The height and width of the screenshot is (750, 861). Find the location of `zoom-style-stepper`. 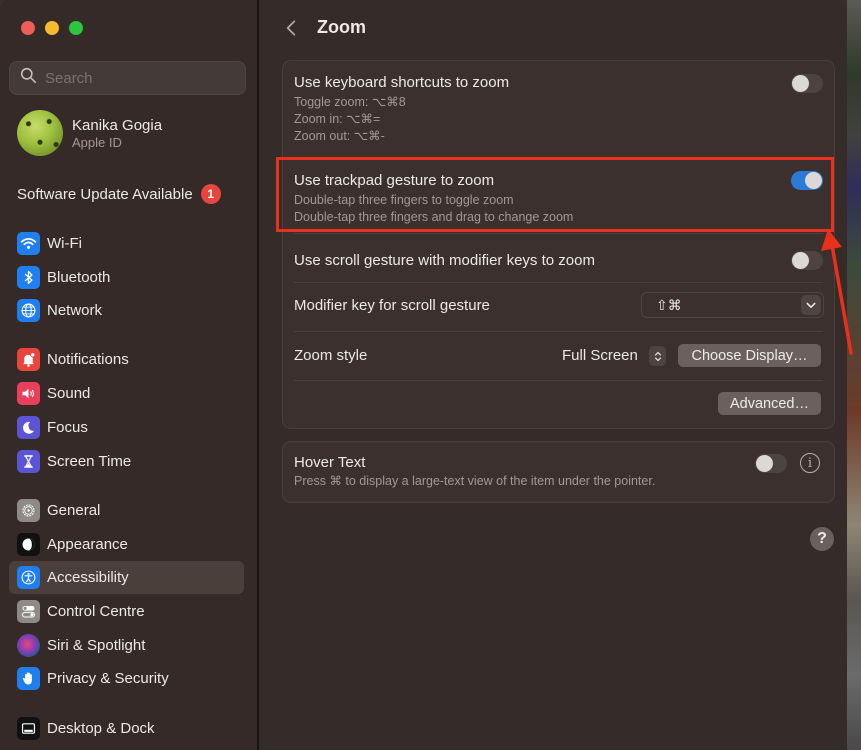

zoom-style-stepper is located at coordinates (657, 356).